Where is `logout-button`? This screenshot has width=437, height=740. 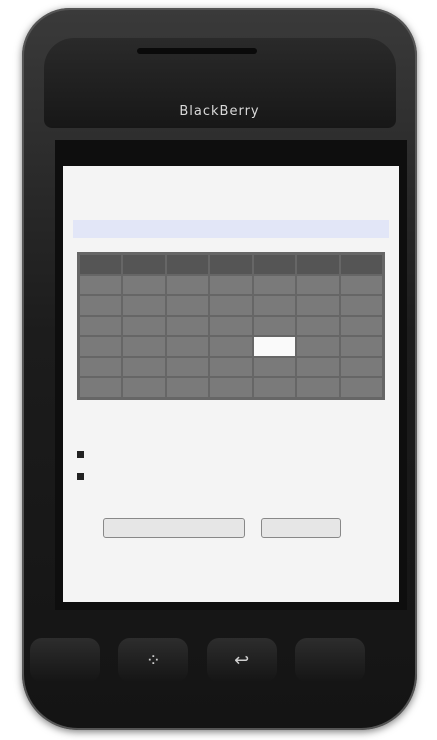
logout-button is located at coordinates (301, 528).